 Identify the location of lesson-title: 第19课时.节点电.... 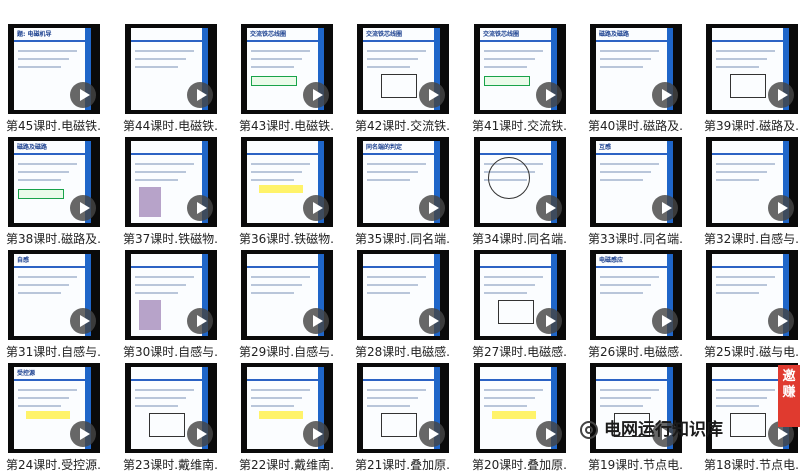
(636, 465).